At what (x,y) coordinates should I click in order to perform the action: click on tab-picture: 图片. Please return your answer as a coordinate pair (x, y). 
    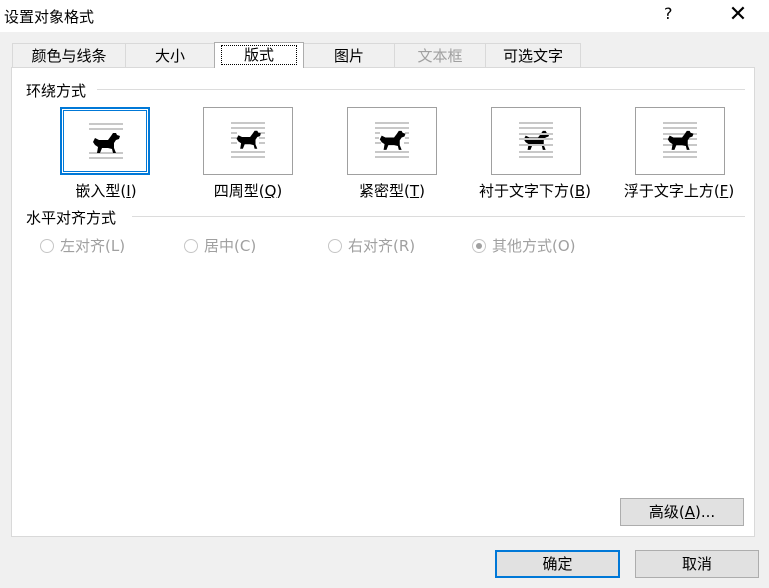
    Looking at the image, I should click on (349, 55).